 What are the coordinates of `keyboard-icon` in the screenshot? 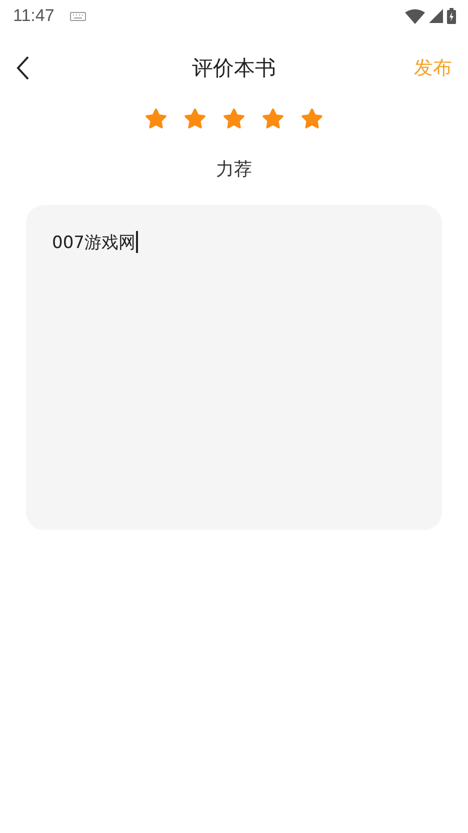 It's located at (78, 16).